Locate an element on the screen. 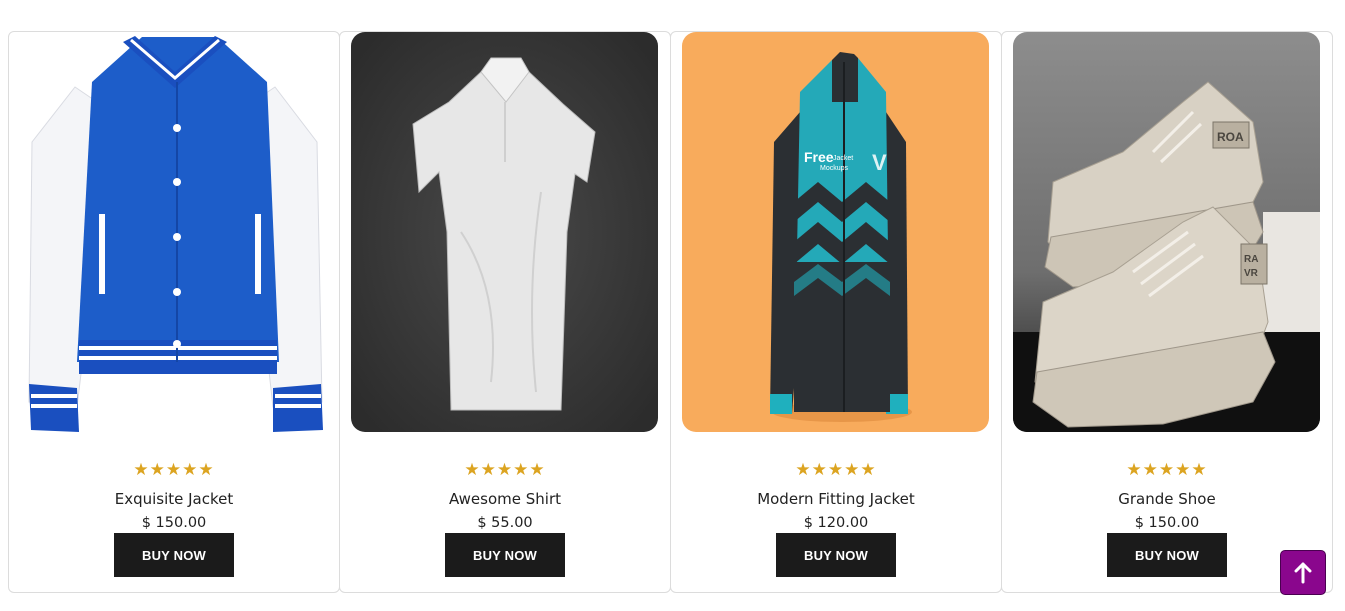 This screenshot has height=611, width=1345. beige-chunky-sneakers-image: ROA RA VR is located at coordinates (1166, 232).